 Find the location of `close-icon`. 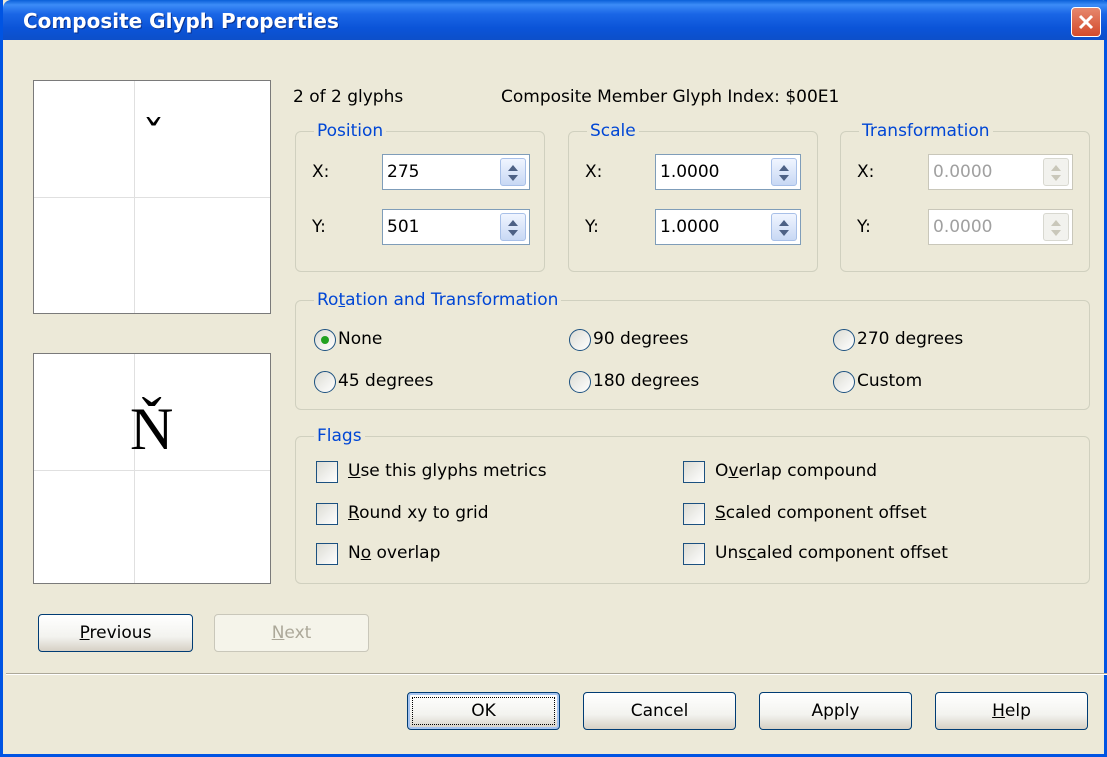

close-icon is located at coordinates (1086, 22).